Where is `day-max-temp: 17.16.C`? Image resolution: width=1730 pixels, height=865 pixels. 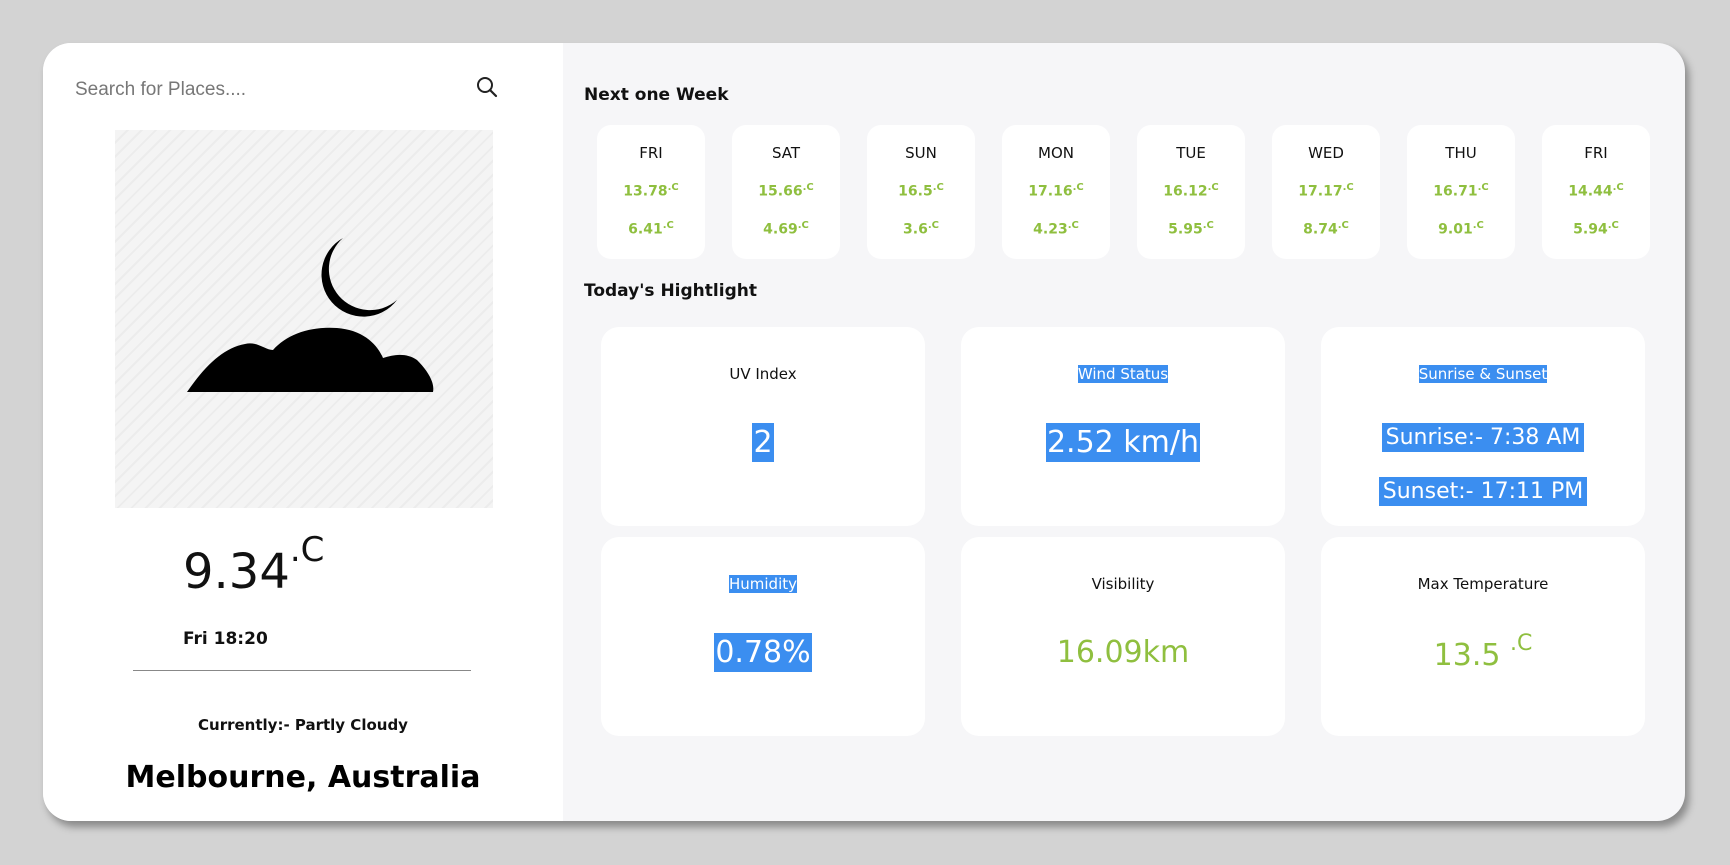
day-max-temp: 17.16.C is located at coordinates (1056, 191).